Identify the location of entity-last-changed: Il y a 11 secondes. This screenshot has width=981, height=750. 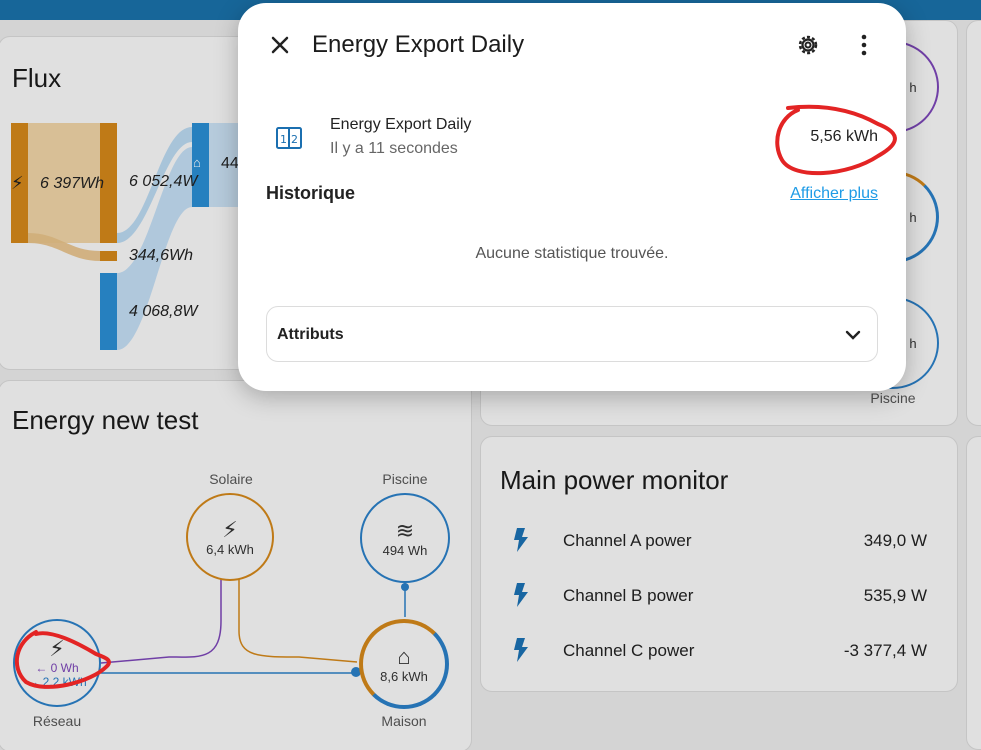
(394, 148).